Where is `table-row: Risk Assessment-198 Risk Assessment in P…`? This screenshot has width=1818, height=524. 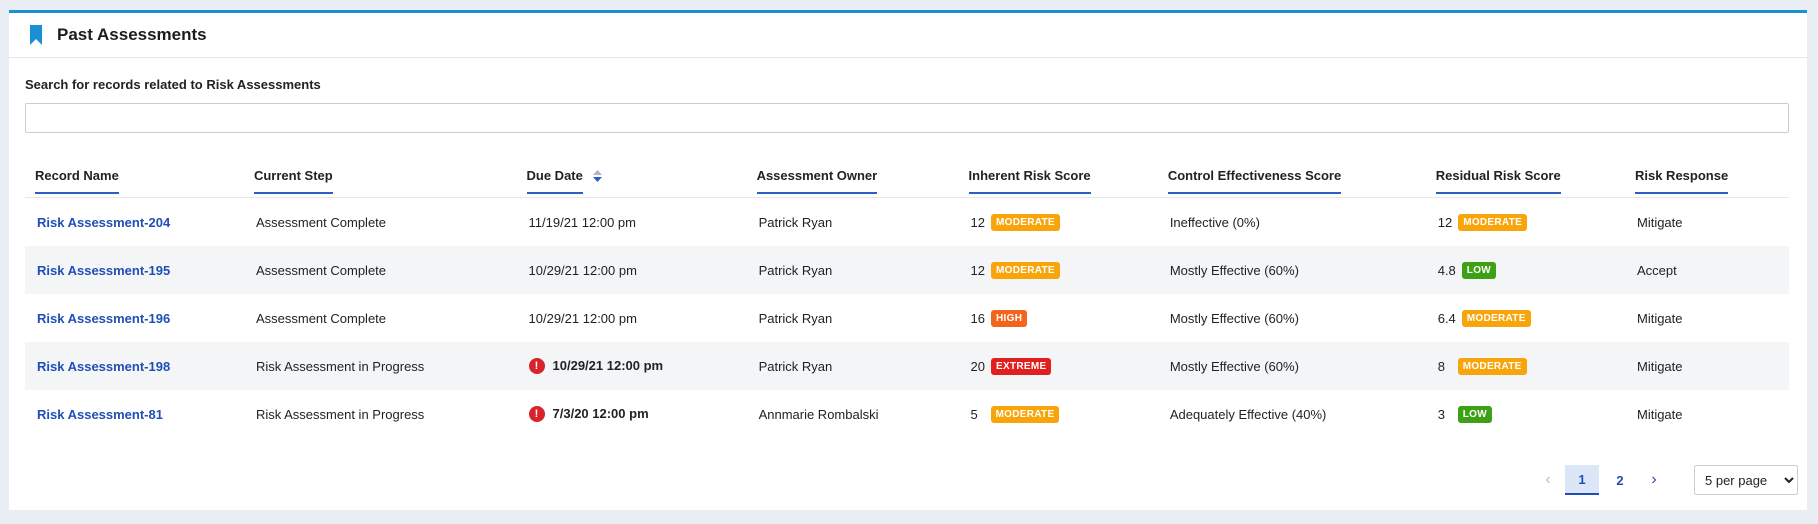
table-row: Risk Assessment-198 Risk Assessment in P… is located at coordinates (907, 366).